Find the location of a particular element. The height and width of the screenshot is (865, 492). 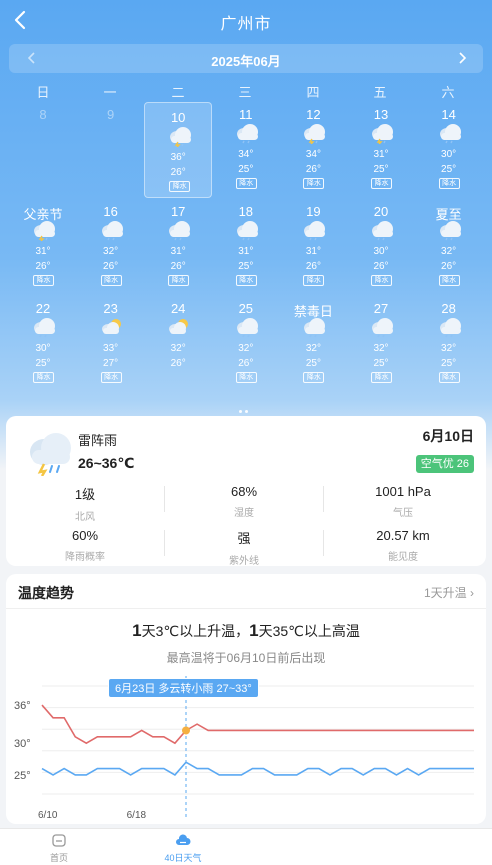

calendar-day: 夏至 32° 26° 降水 is located at coordinates (449, 245).